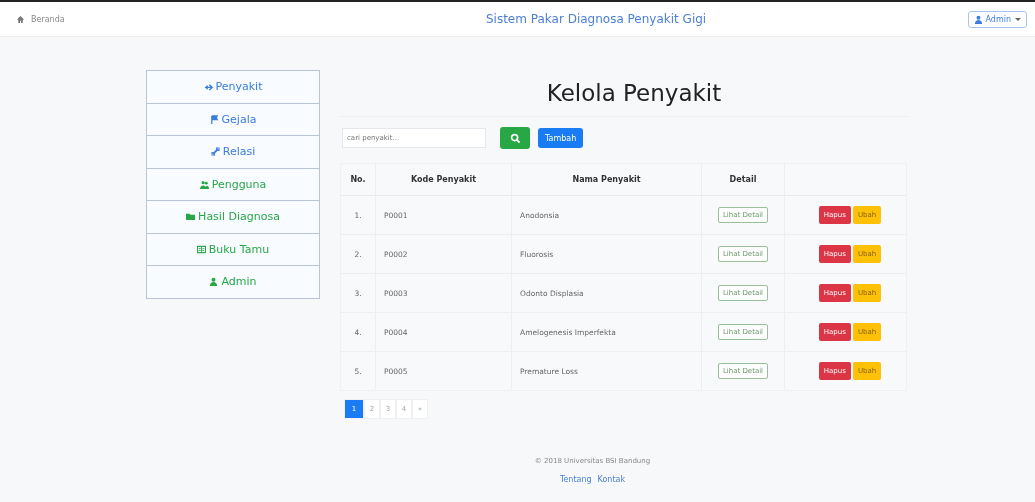 This screenshot has height=502, width=1035. What do you see at coordinates (233, 217) in the screenshot?
I see `sidebar-item: Hasil Diagnosa` at bounding box center [233, 217].